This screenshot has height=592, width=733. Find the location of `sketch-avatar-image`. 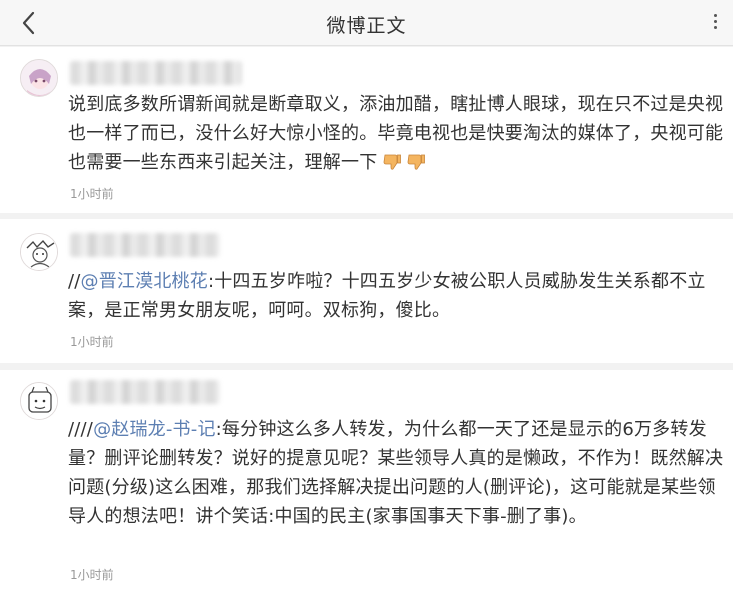

sketch-avatar-image is located at coordinates (39, 252).